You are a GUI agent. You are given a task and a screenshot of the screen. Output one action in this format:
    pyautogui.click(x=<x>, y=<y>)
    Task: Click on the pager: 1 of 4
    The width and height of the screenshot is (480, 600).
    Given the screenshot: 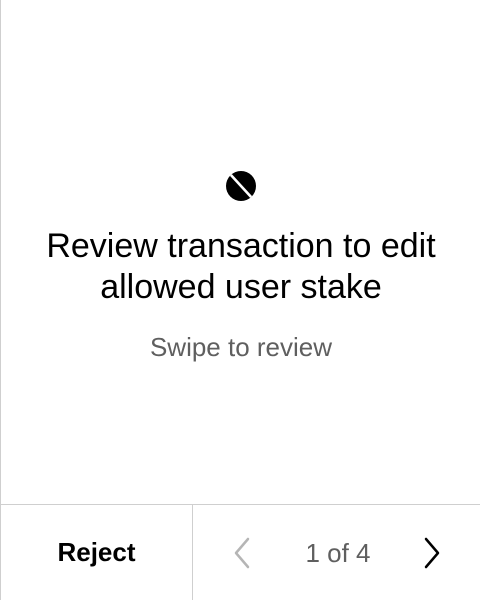 What is the action you would take?
    pyautogui.click(x=336, y=552)
    